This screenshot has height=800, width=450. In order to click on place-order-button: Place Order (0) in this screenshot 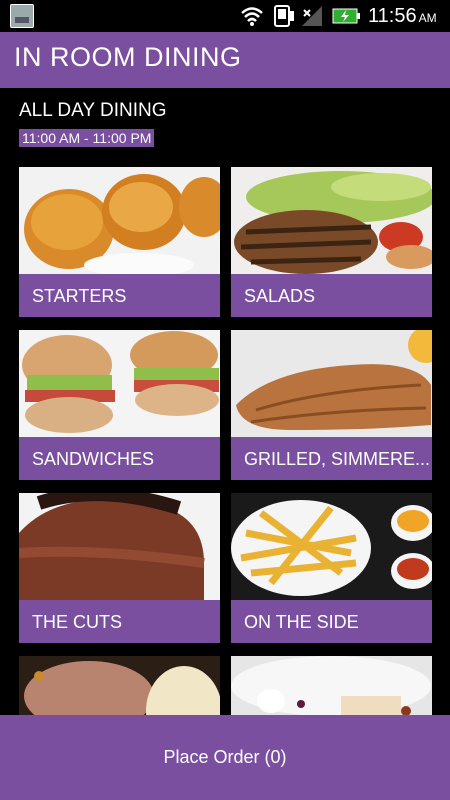, I will do `click(225, 757)`.